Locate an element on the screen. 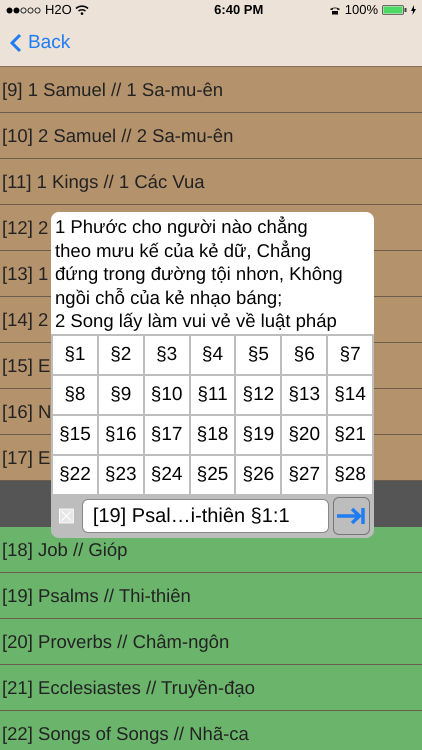  chapter-button: §10 is located at coordinates (166, 395).